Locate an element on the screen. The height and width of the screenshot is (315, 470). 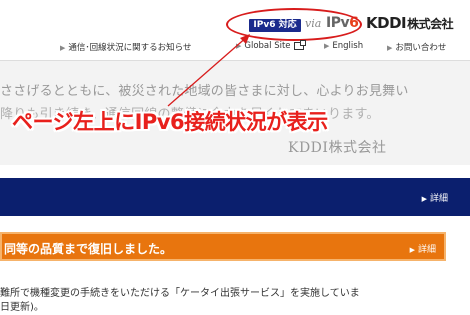
annotation-caption: ページ左上にIPv6接続状況が表示 is located at coordinates (170, 122).